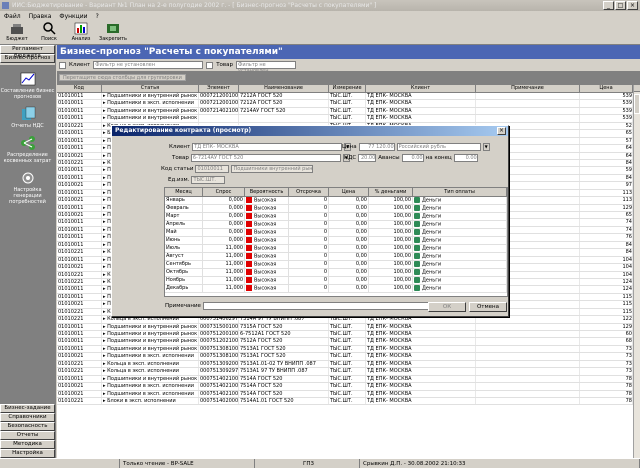  Describe the element at coordinates (210, 65) in the screenshot. I see `product-filter-checkbox` at that location.